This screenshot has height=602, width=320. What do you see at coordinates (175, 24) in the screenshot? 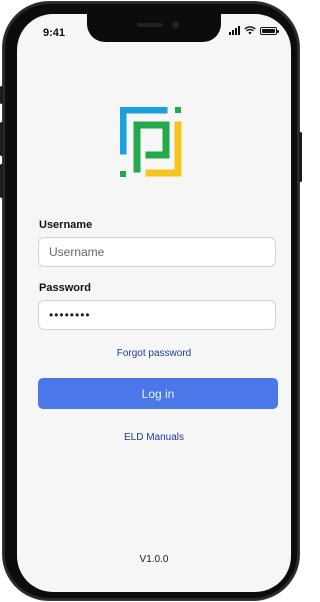
I see `front-camera` at bounding box center [175, 24].